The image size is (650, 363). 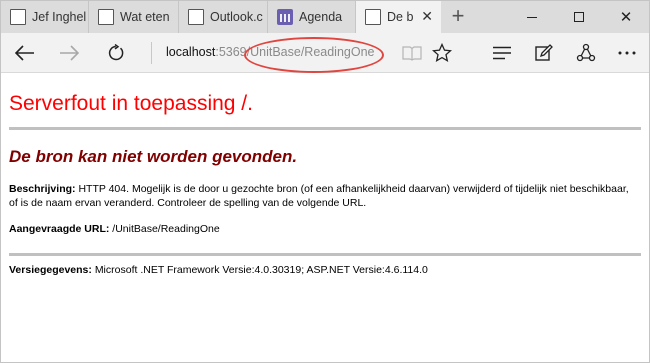 I want to click on forward-button, so click(x=69, y=53).